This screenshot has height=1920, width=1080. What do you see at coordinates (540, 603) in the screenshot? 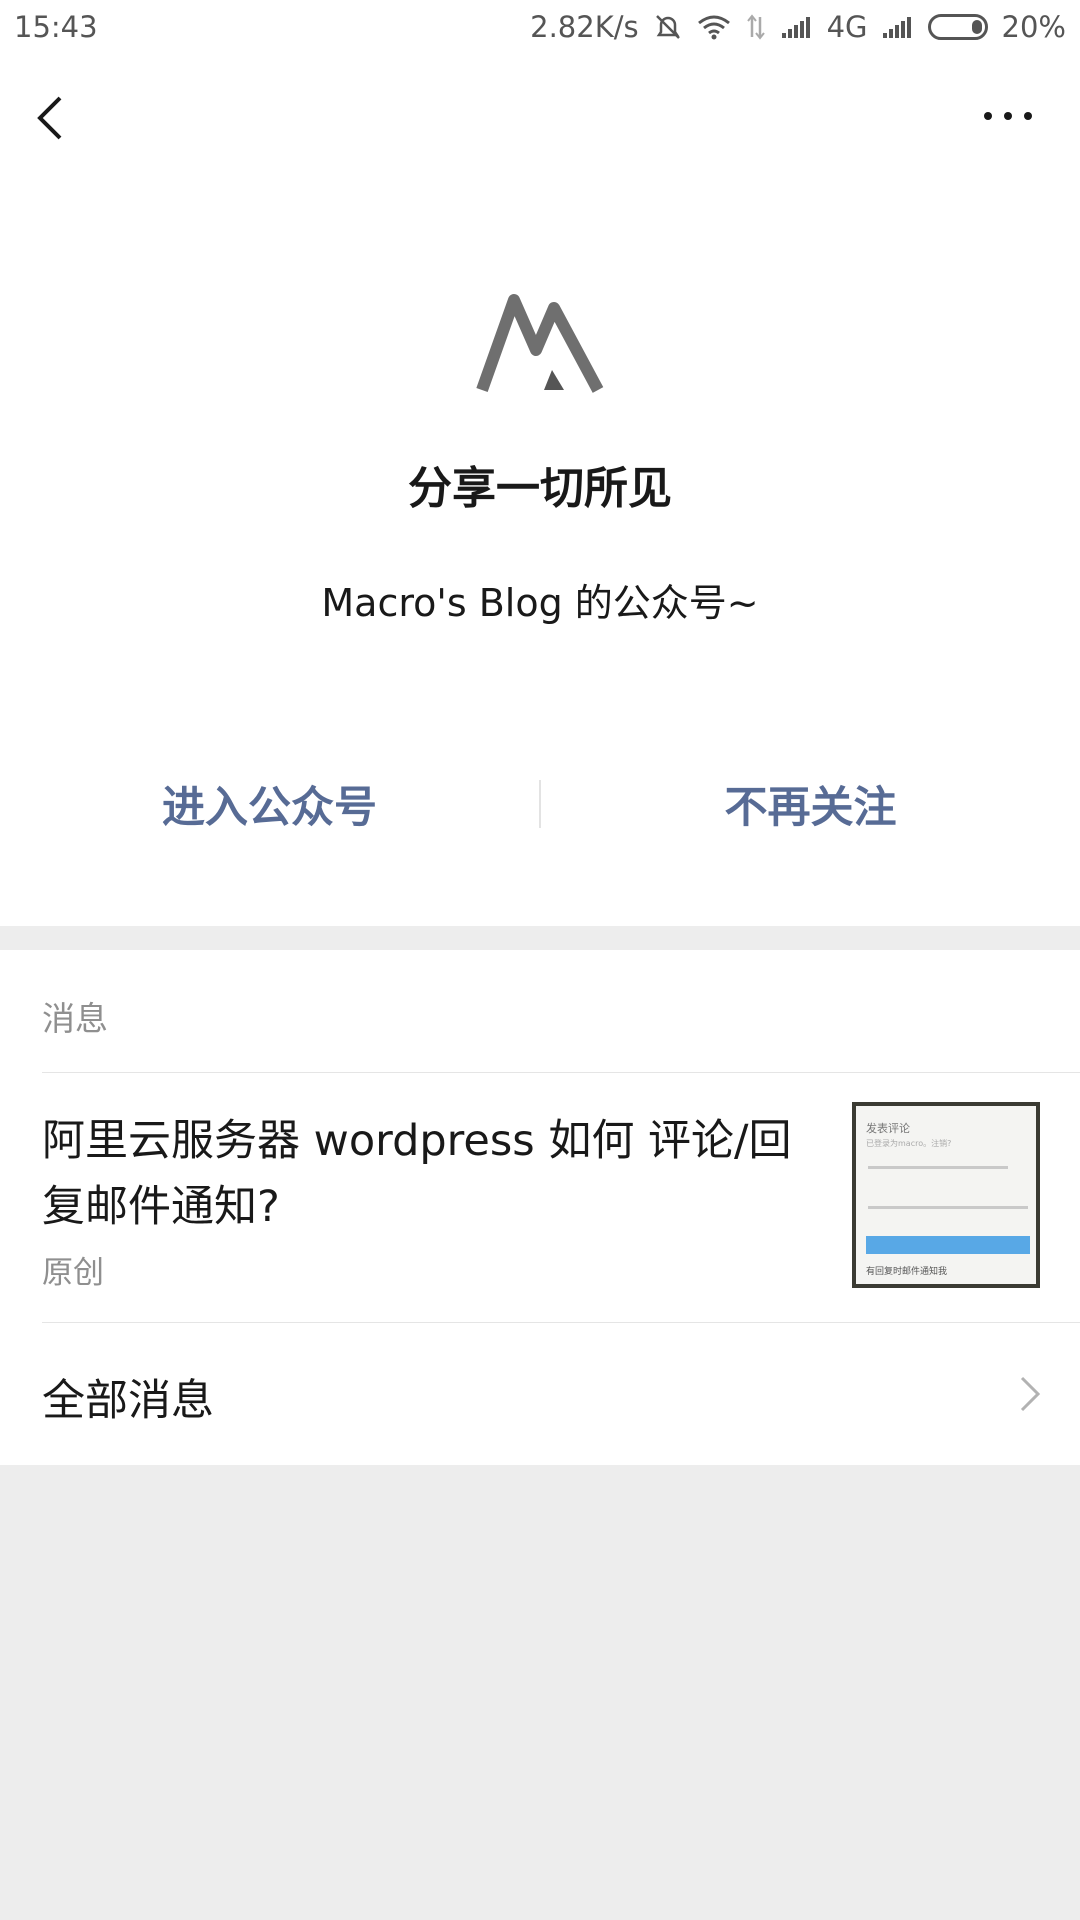
I see `account-description: Macro's Blog 的公众号~` at bounding box center [540, 603].